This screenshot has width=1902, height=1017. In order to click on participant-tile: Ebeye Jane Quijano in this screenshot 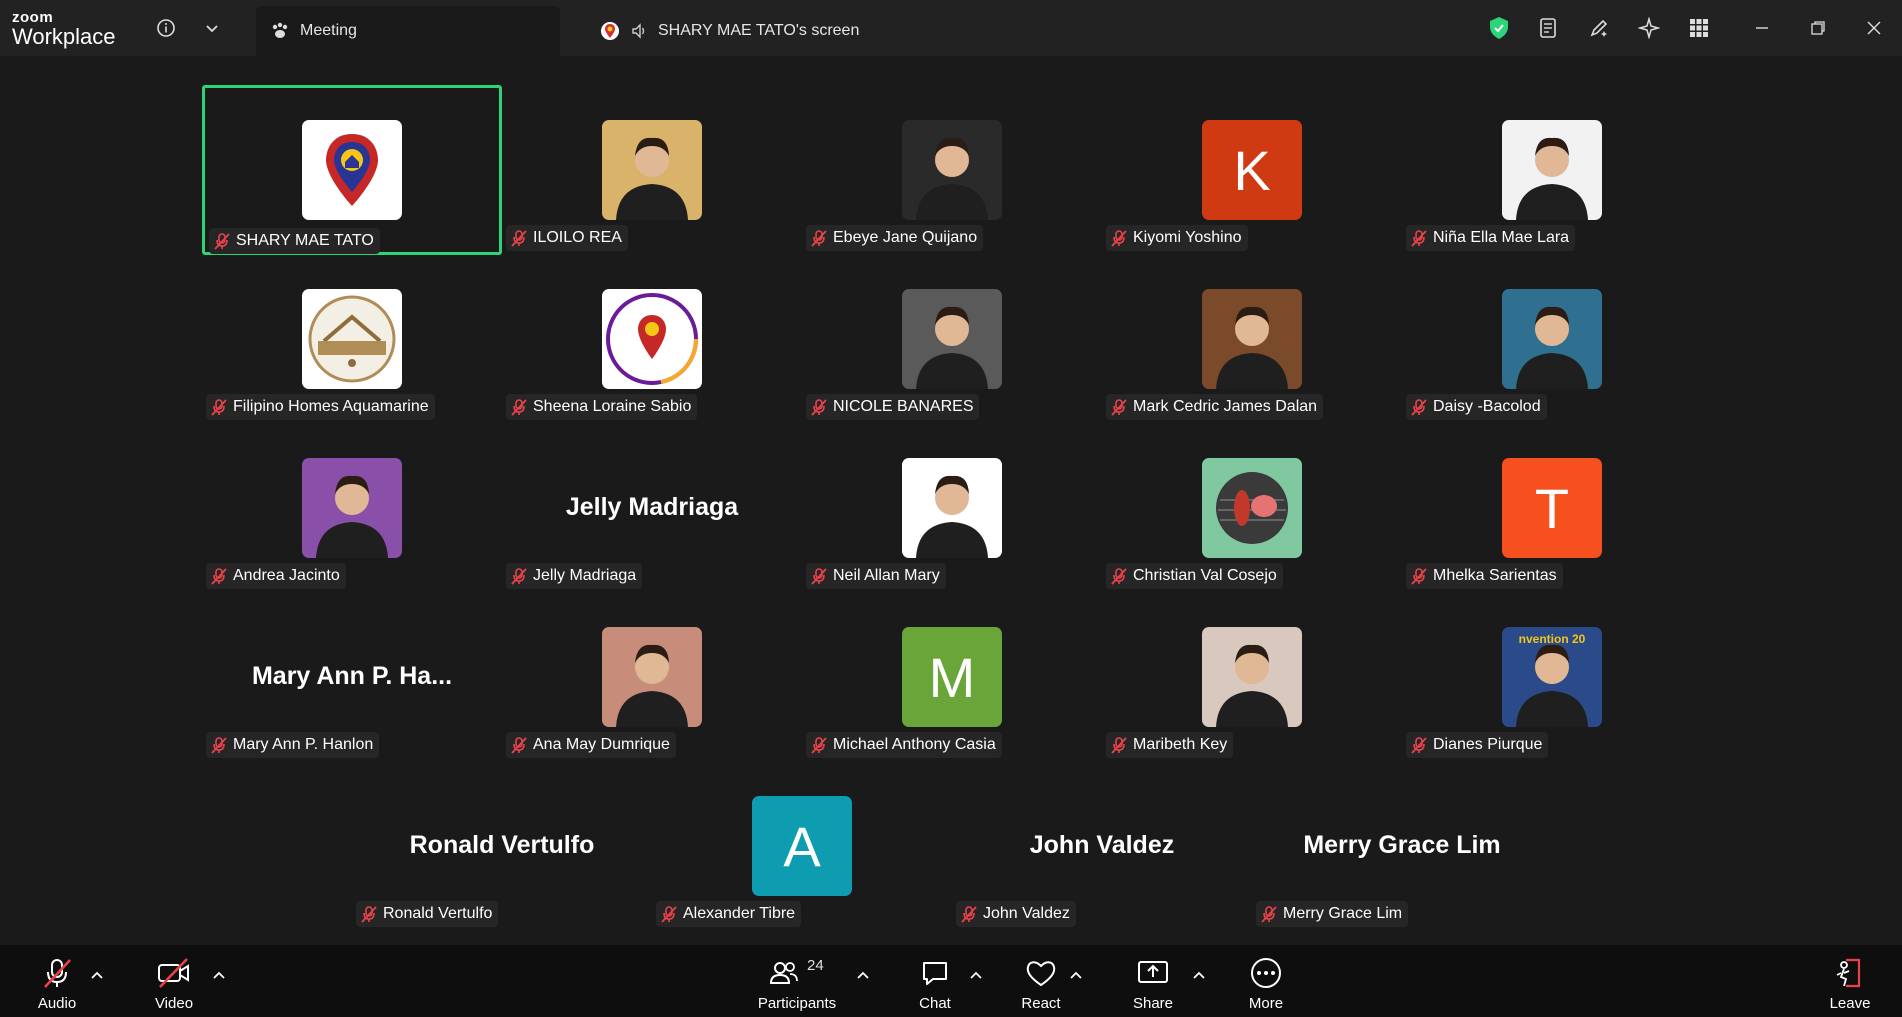, I will do `click(952, 170)`.